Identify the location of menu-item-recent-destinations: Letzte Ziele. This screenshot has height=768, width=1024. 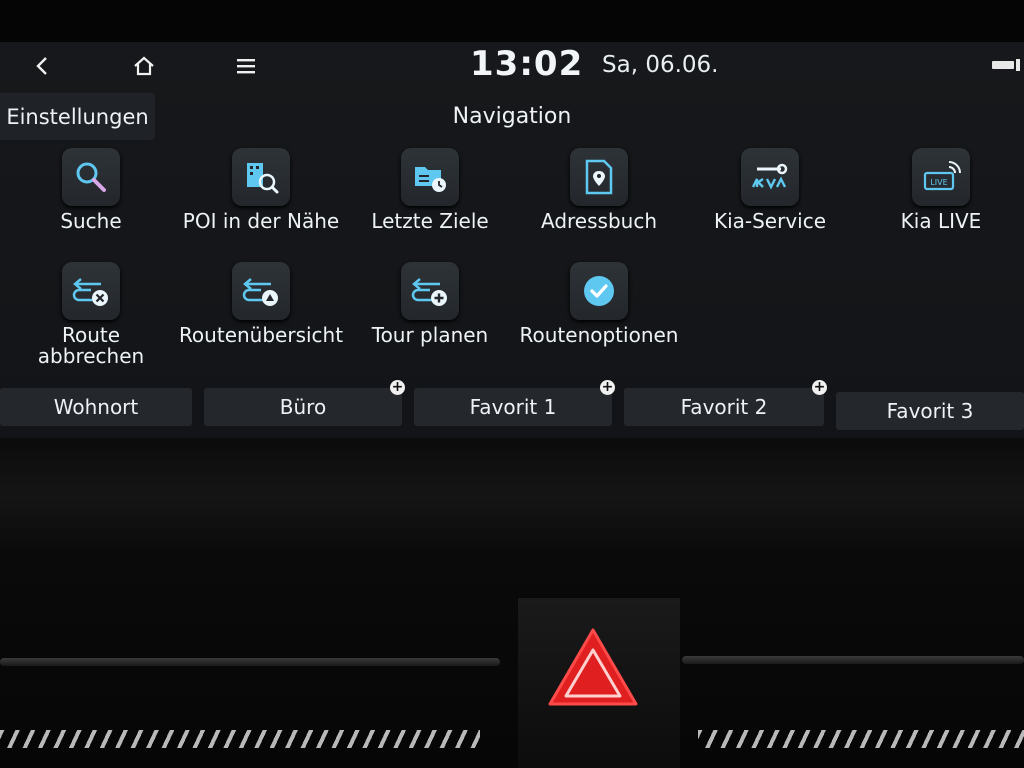
(430, 203).